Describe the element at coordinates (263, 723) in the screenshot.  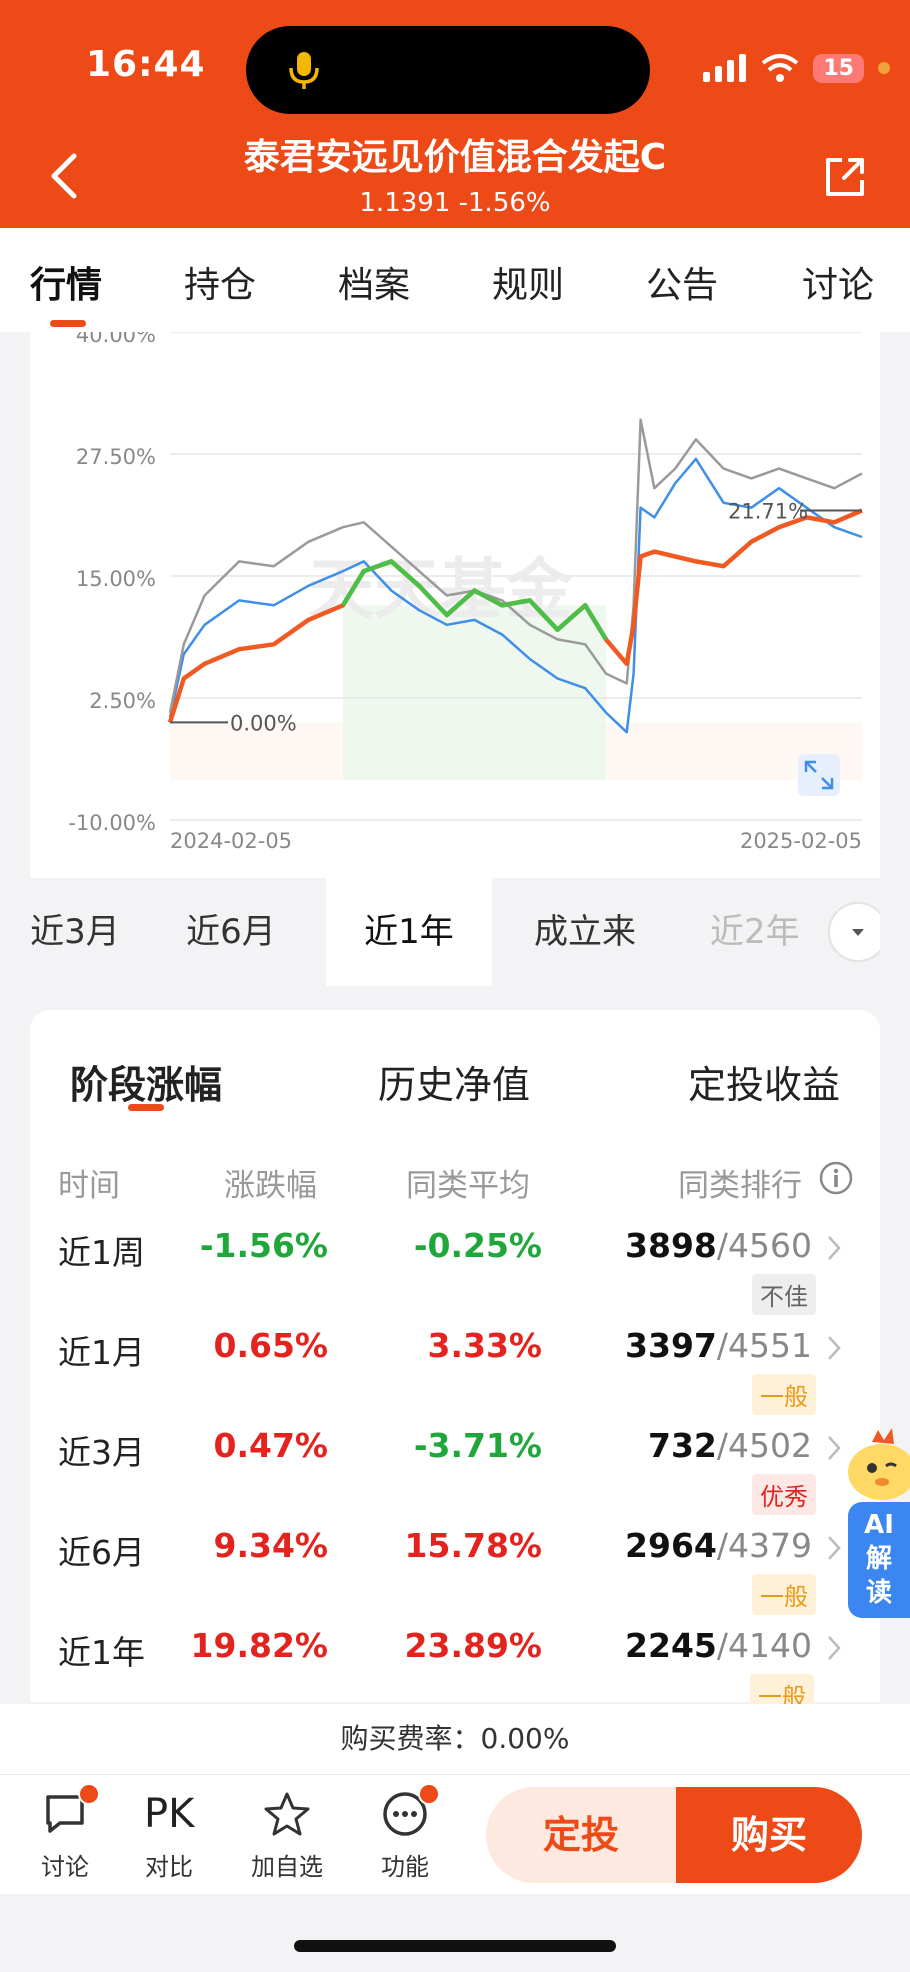
I see `start-annotation: 0.00%` at that location.